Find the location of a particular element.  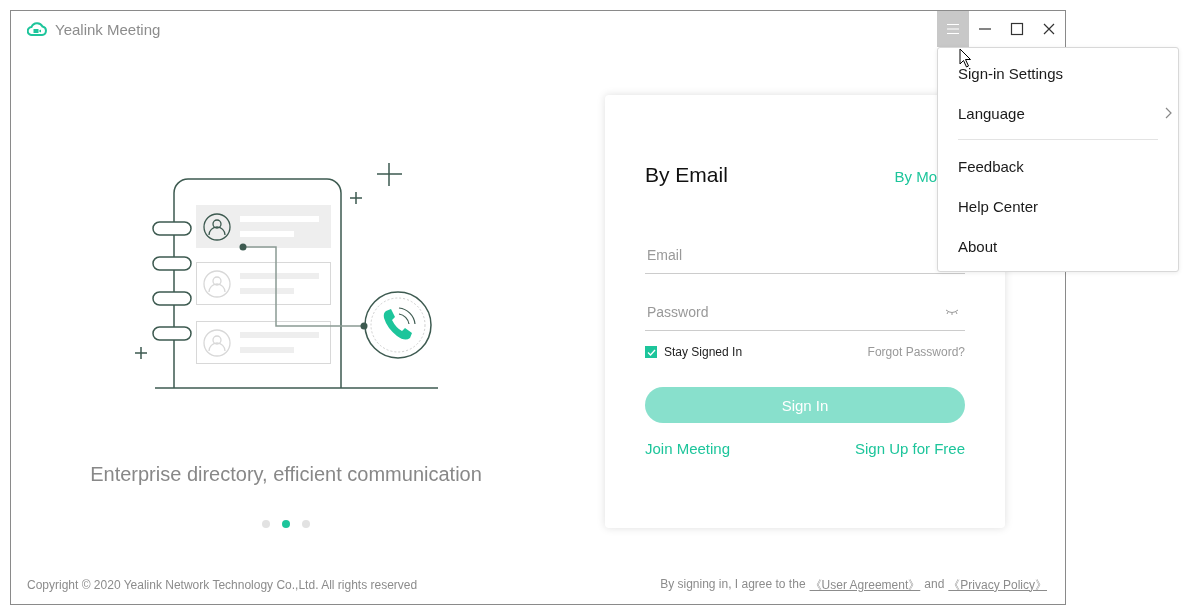

copyright-text: Copyright © 2020 Yealink Network Technology Co.,Ltd. All rights reserved is located at coordinates (222, 585).